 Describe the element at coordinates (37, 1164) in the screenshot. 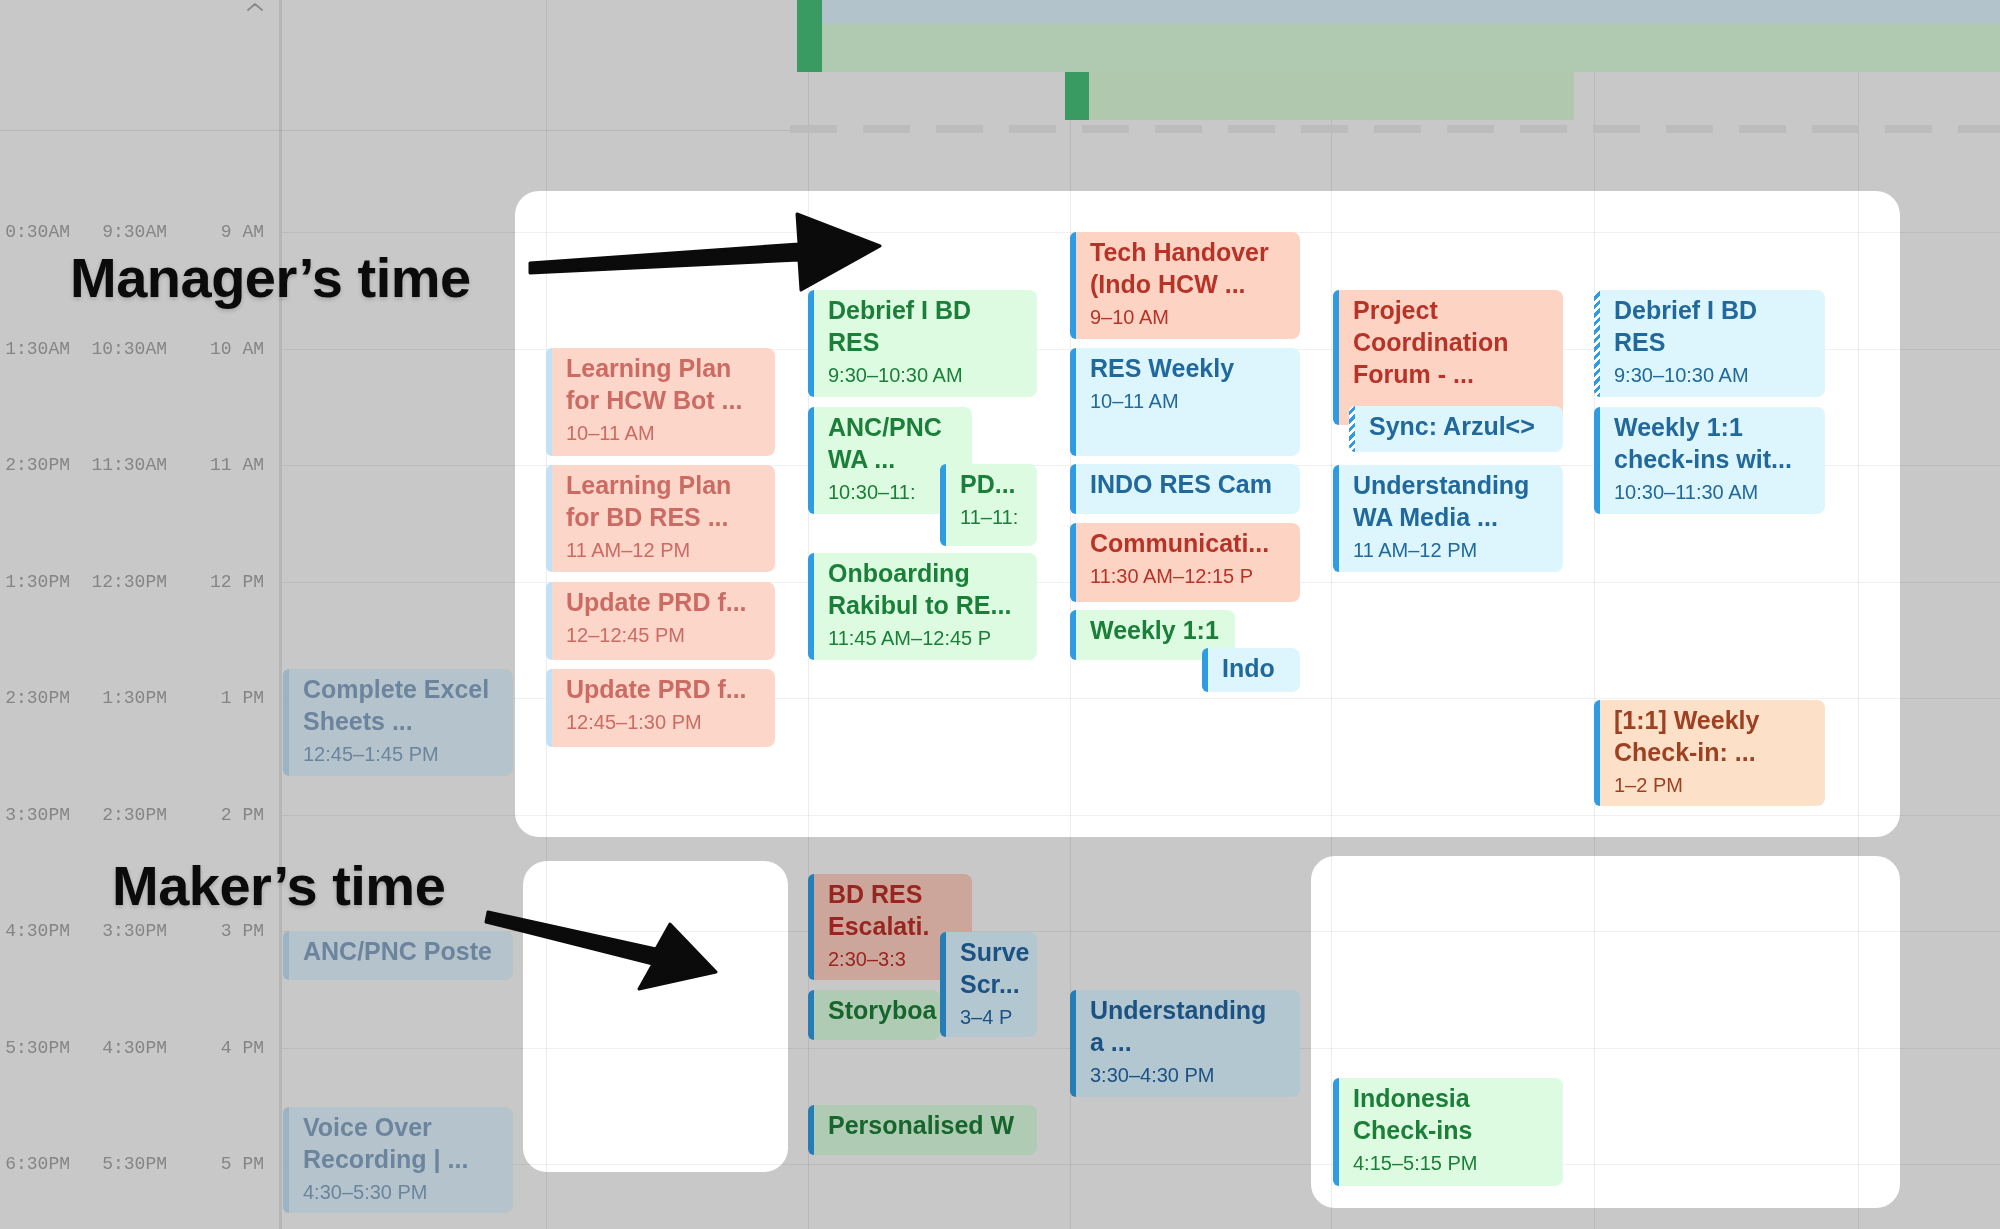

I see `time-label: 6:30PM` at that location.